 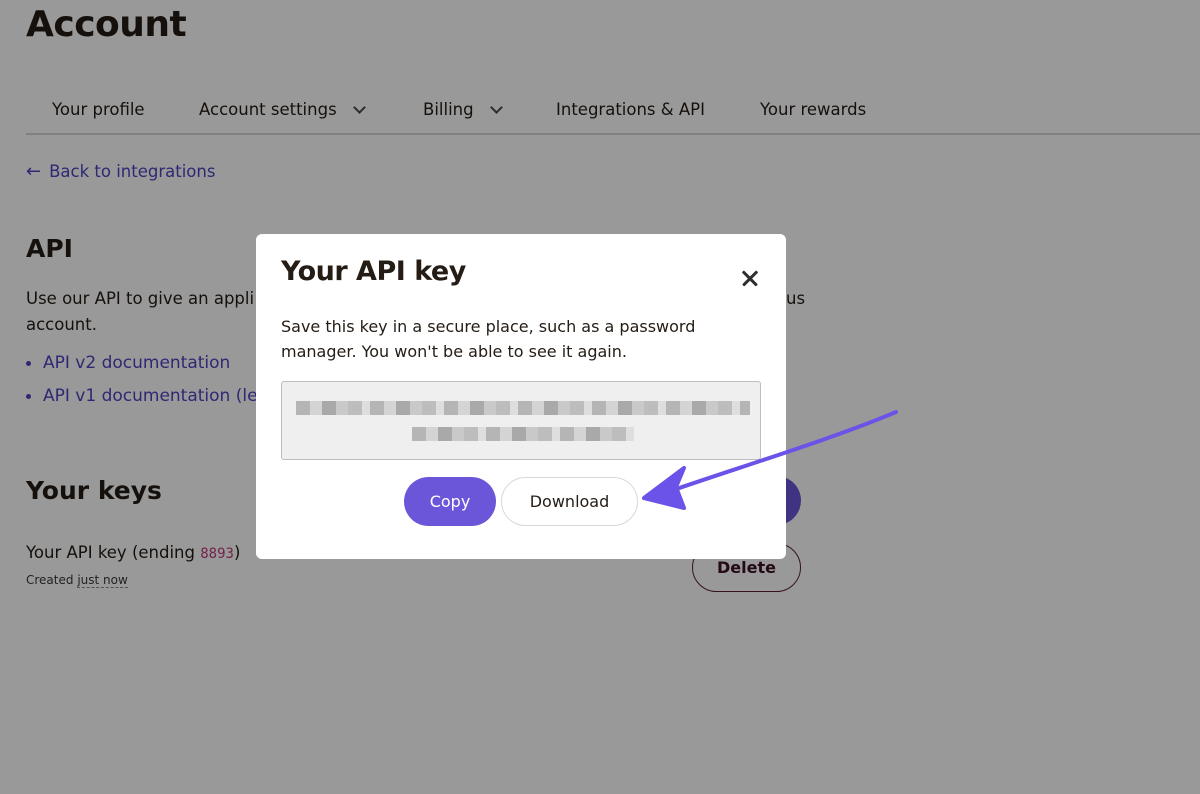 What do you see at coordinates (750, 279) in the screenshot?
I see `close-icon` at bounding box center [750, 279].